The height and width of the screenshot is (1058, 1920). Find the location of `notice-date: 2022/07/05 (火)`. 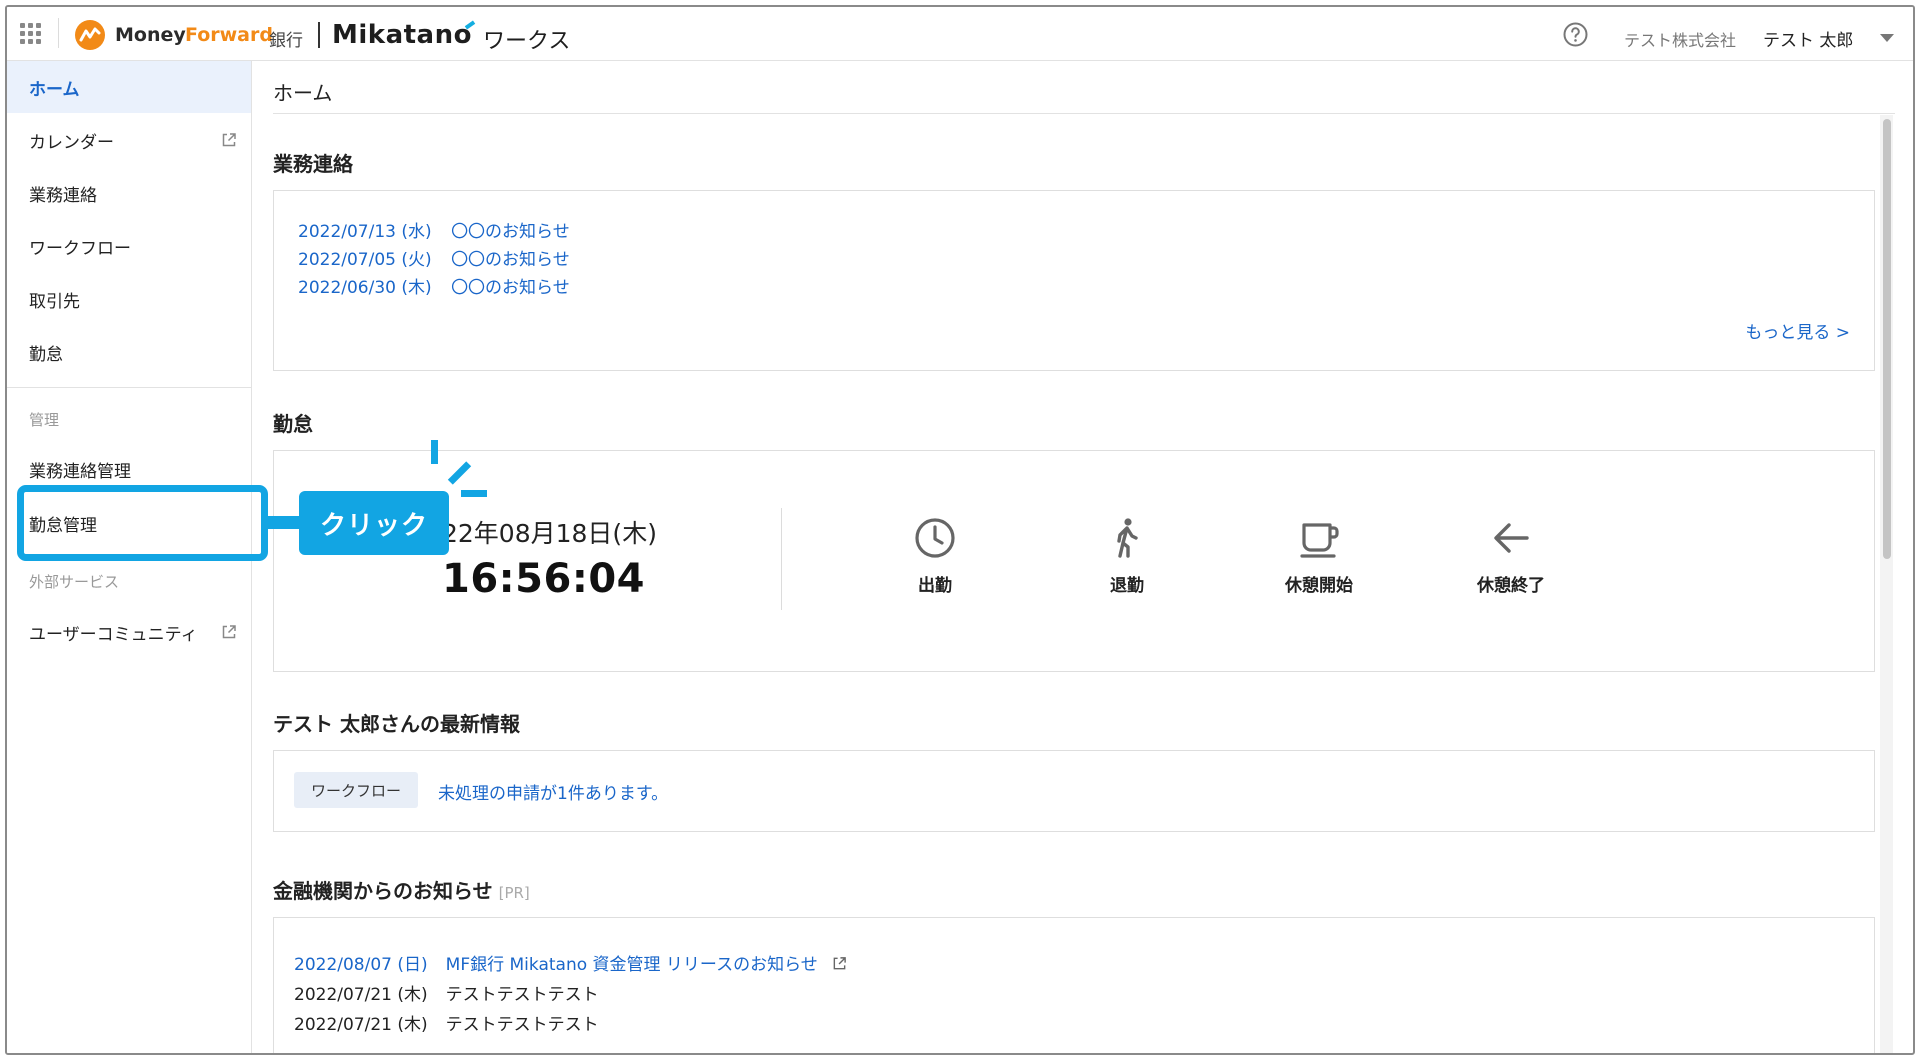

notice-date: 2022/07/05 (火) is located at coordinates (365, 260).